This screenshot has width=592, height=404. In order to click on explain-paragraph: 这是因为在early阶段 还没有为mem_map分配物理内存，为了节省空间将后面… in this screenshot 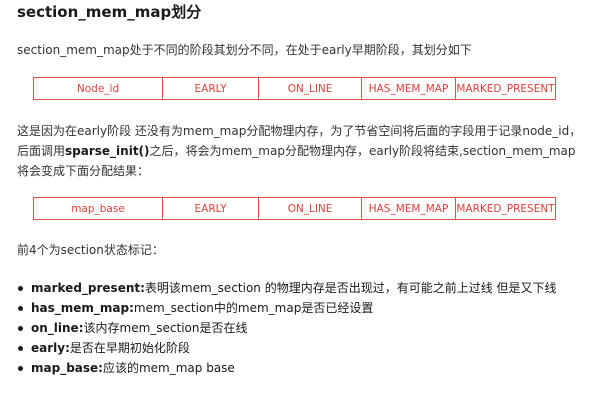, I will do `click(299, 151)`.